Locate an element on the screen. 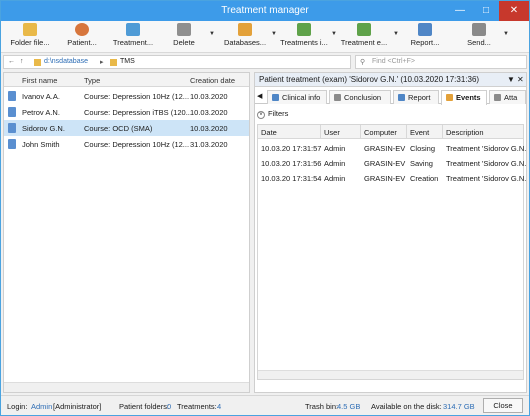 Image resolution: width=530 pixels, height=416 pixels. folder-icon is located at coordinates (30, 29).